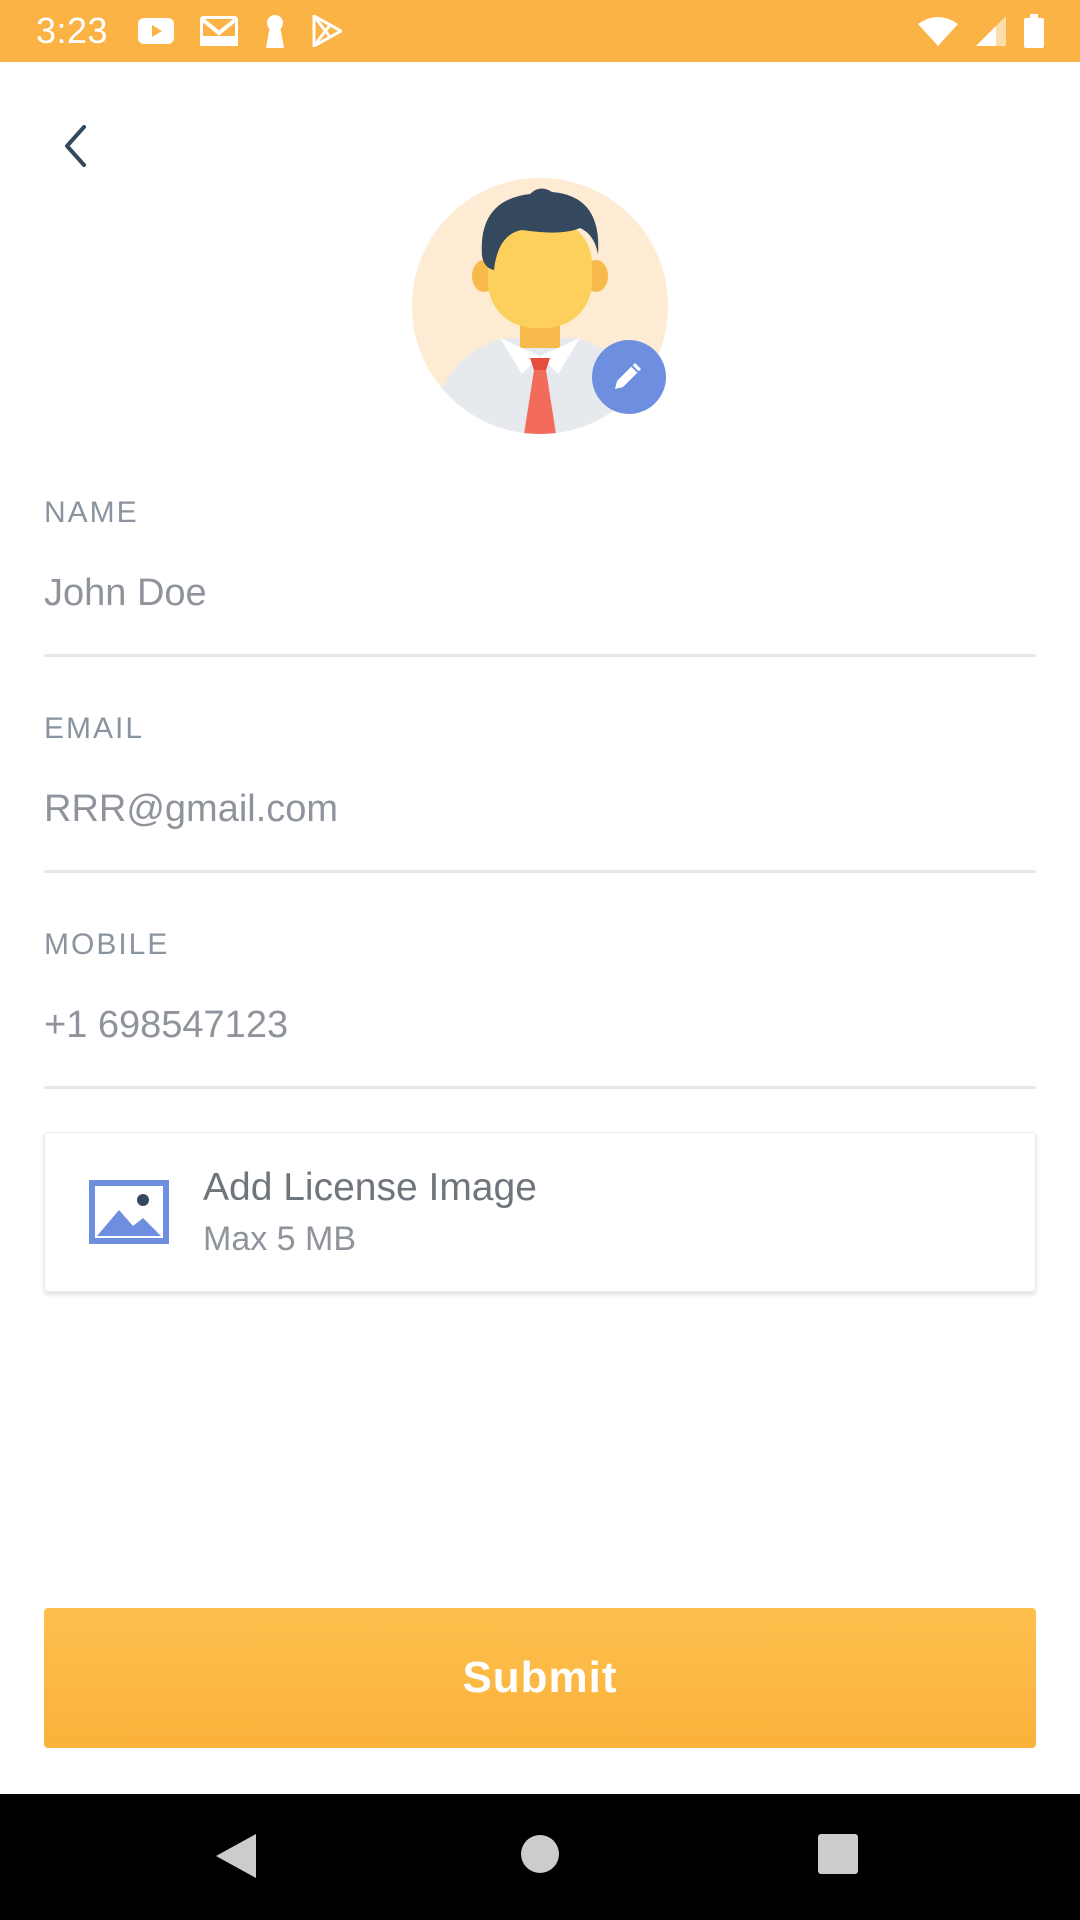 The width and height of the screenshot is (1080, 1920). I want to click on back-button, so click(75, 148).